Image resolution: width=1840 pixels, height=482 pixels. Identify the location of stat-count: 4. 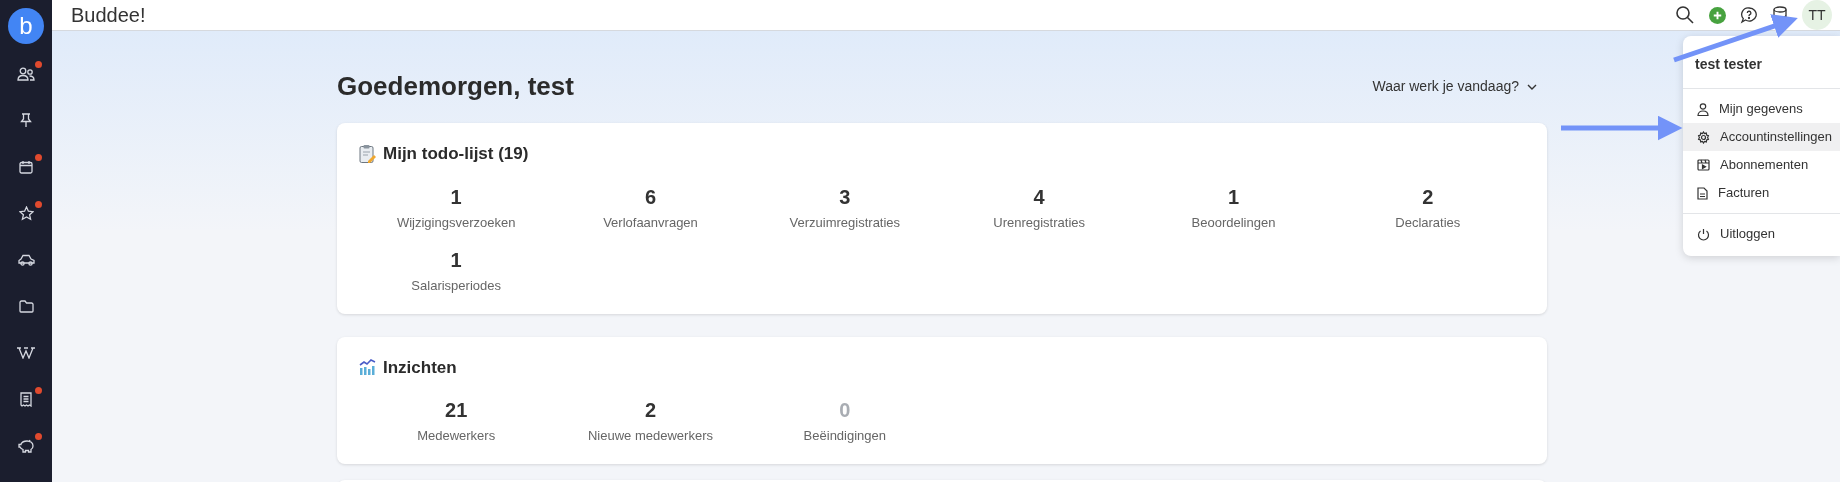
(1039, 196).